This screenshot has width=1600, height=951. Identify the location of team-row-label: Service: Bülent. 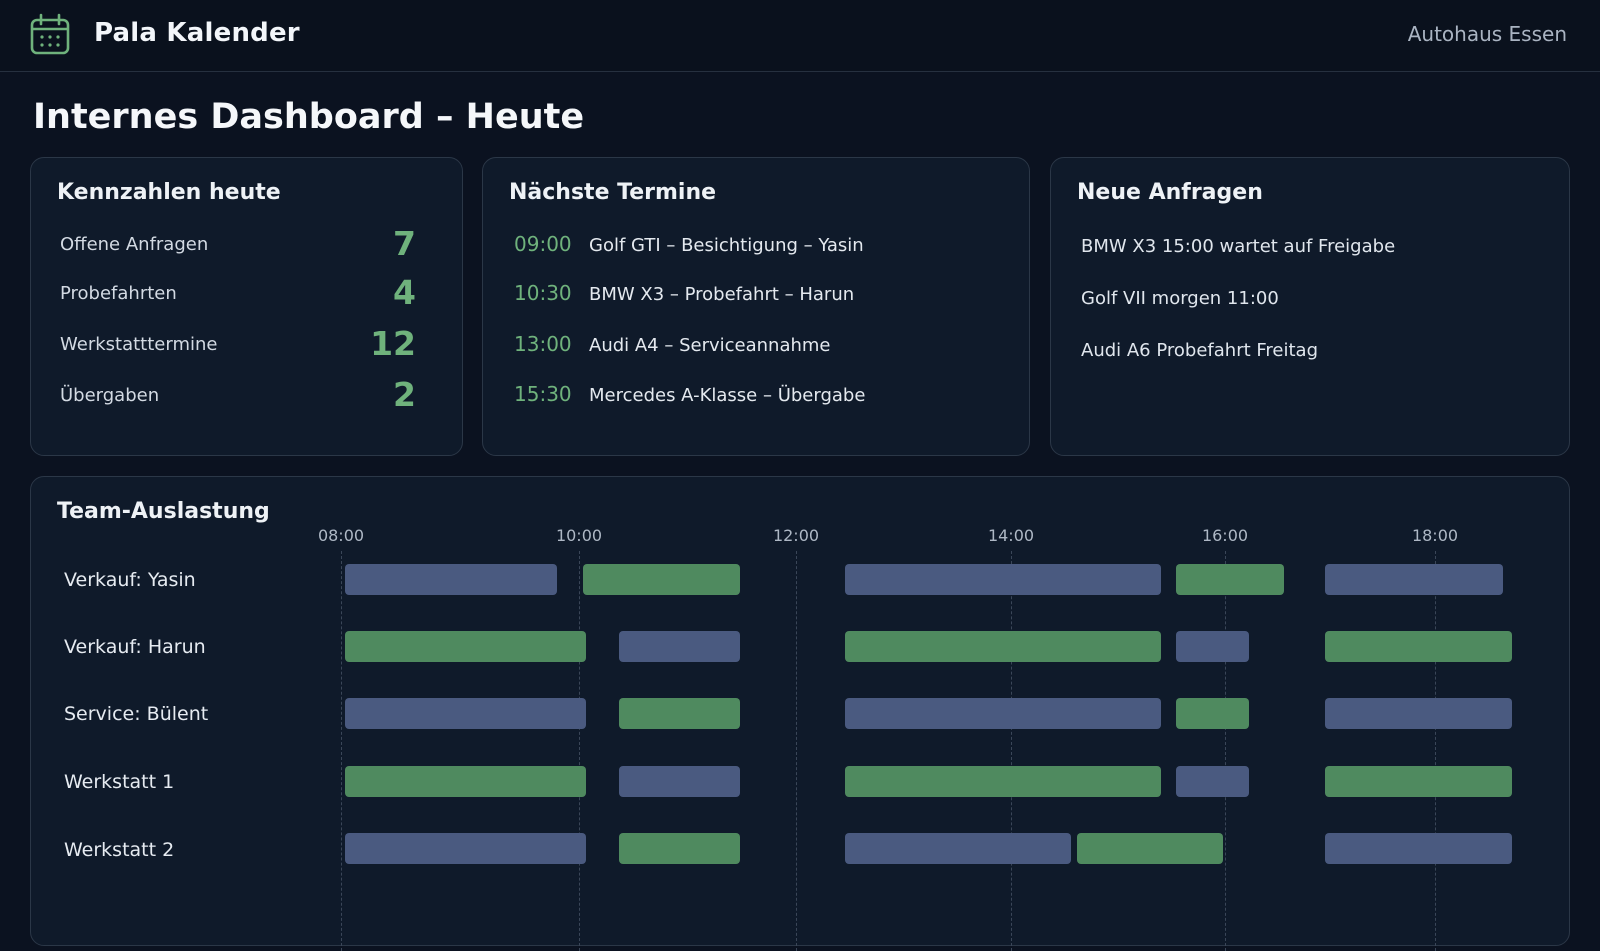
(136, 714).